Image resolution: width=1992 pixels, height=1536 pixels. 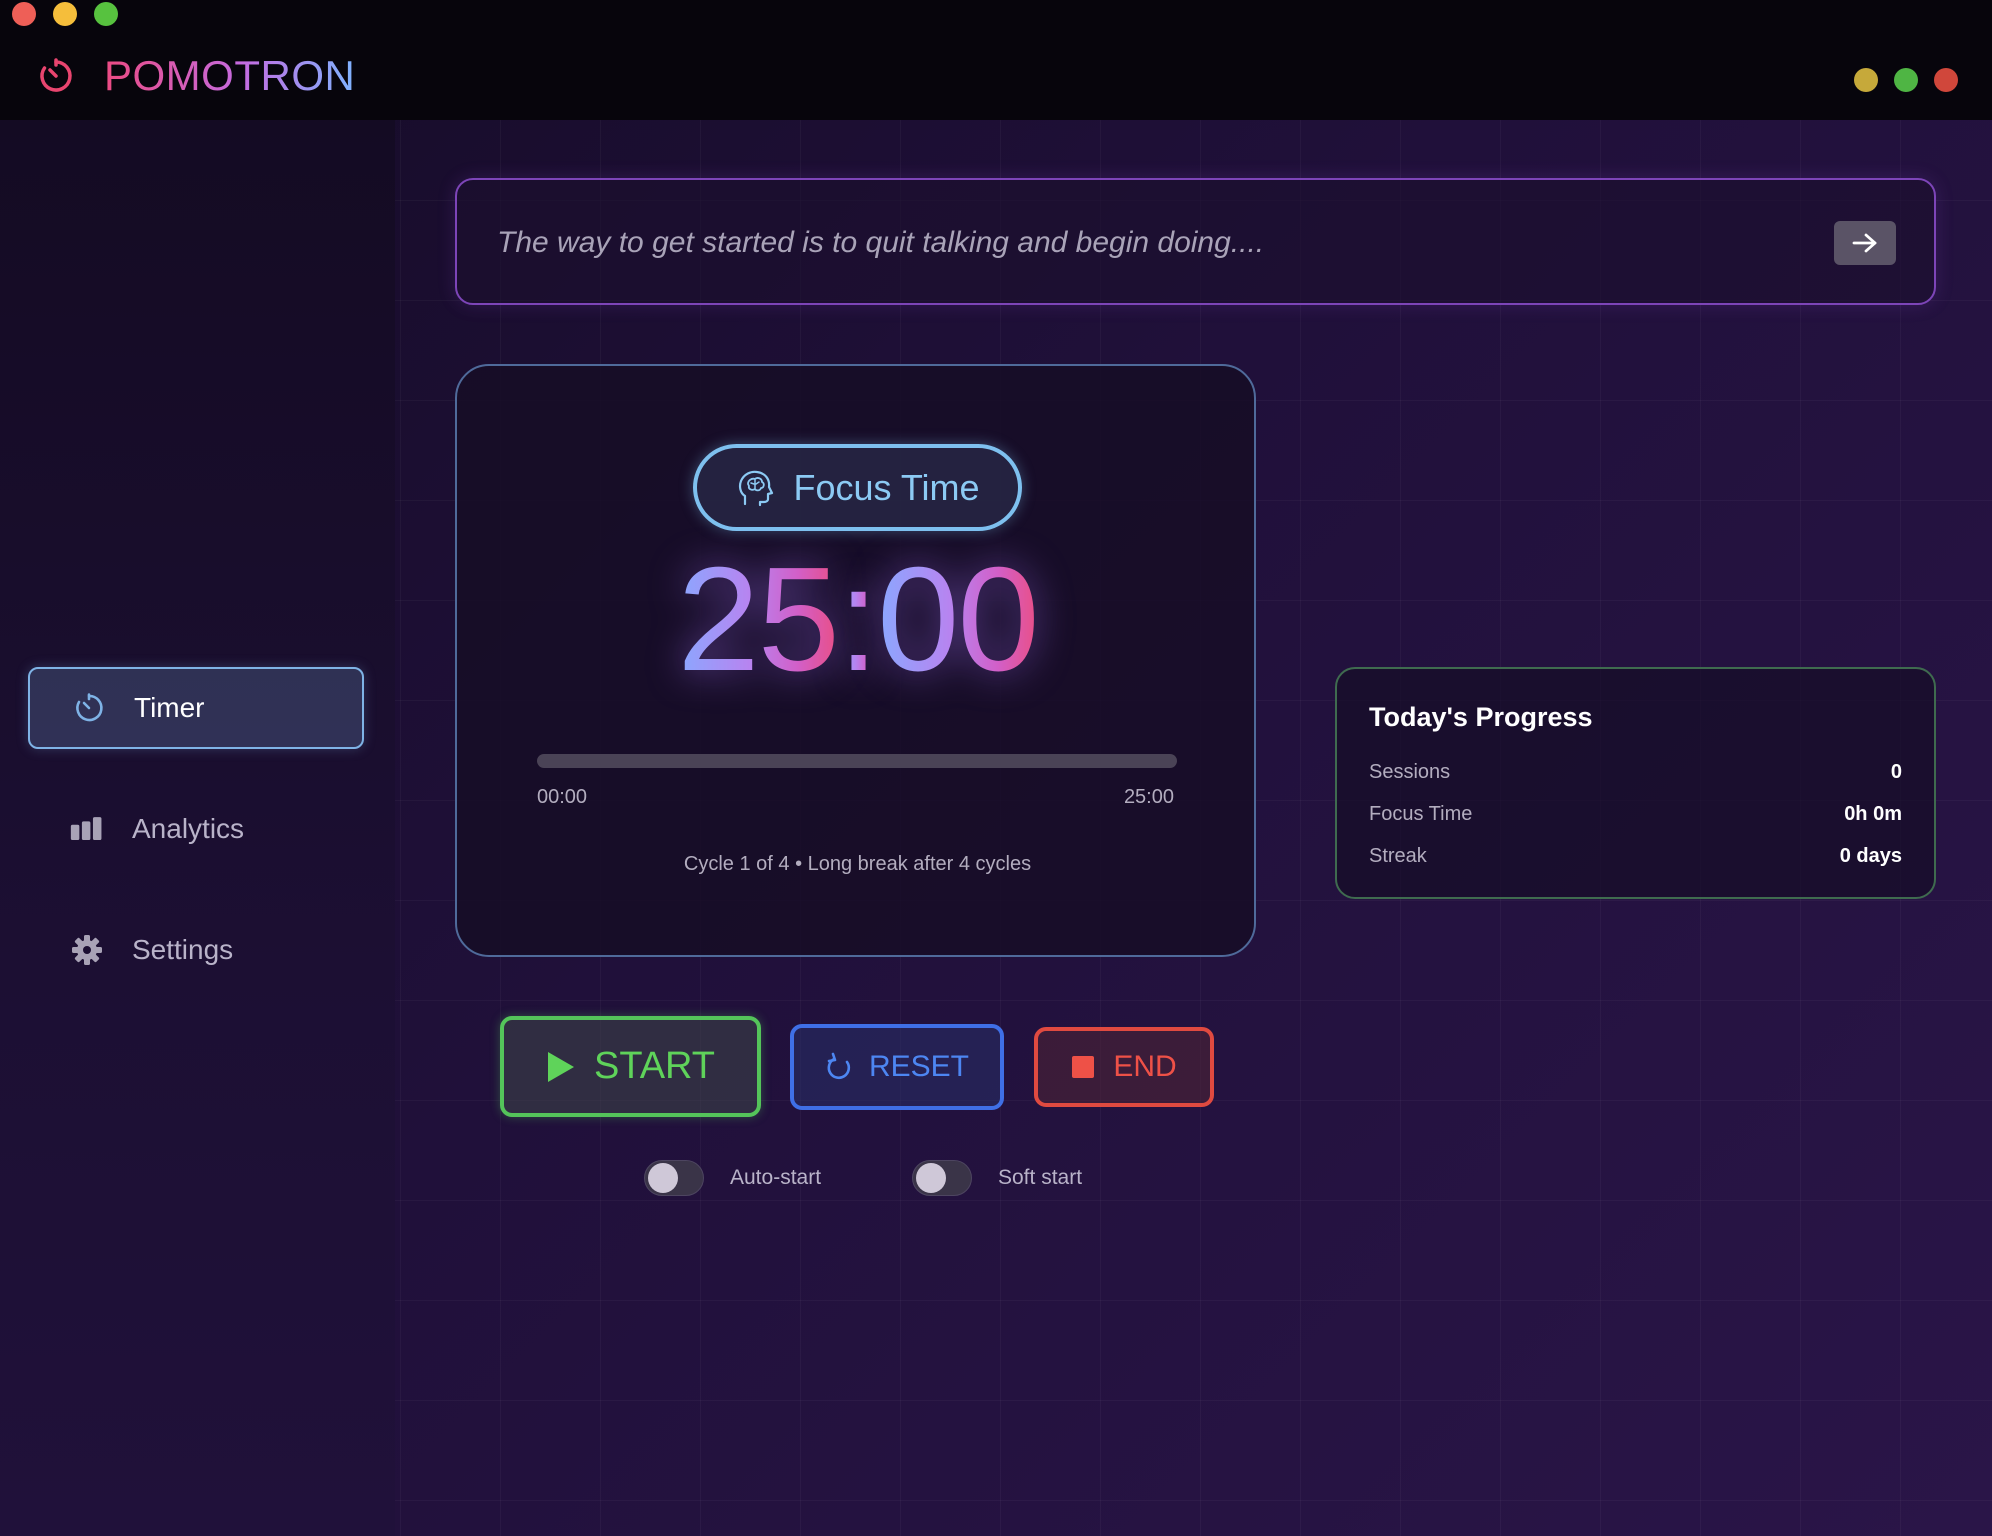 I want to click on arrow-right-icon, so click(x=1864, y=243).